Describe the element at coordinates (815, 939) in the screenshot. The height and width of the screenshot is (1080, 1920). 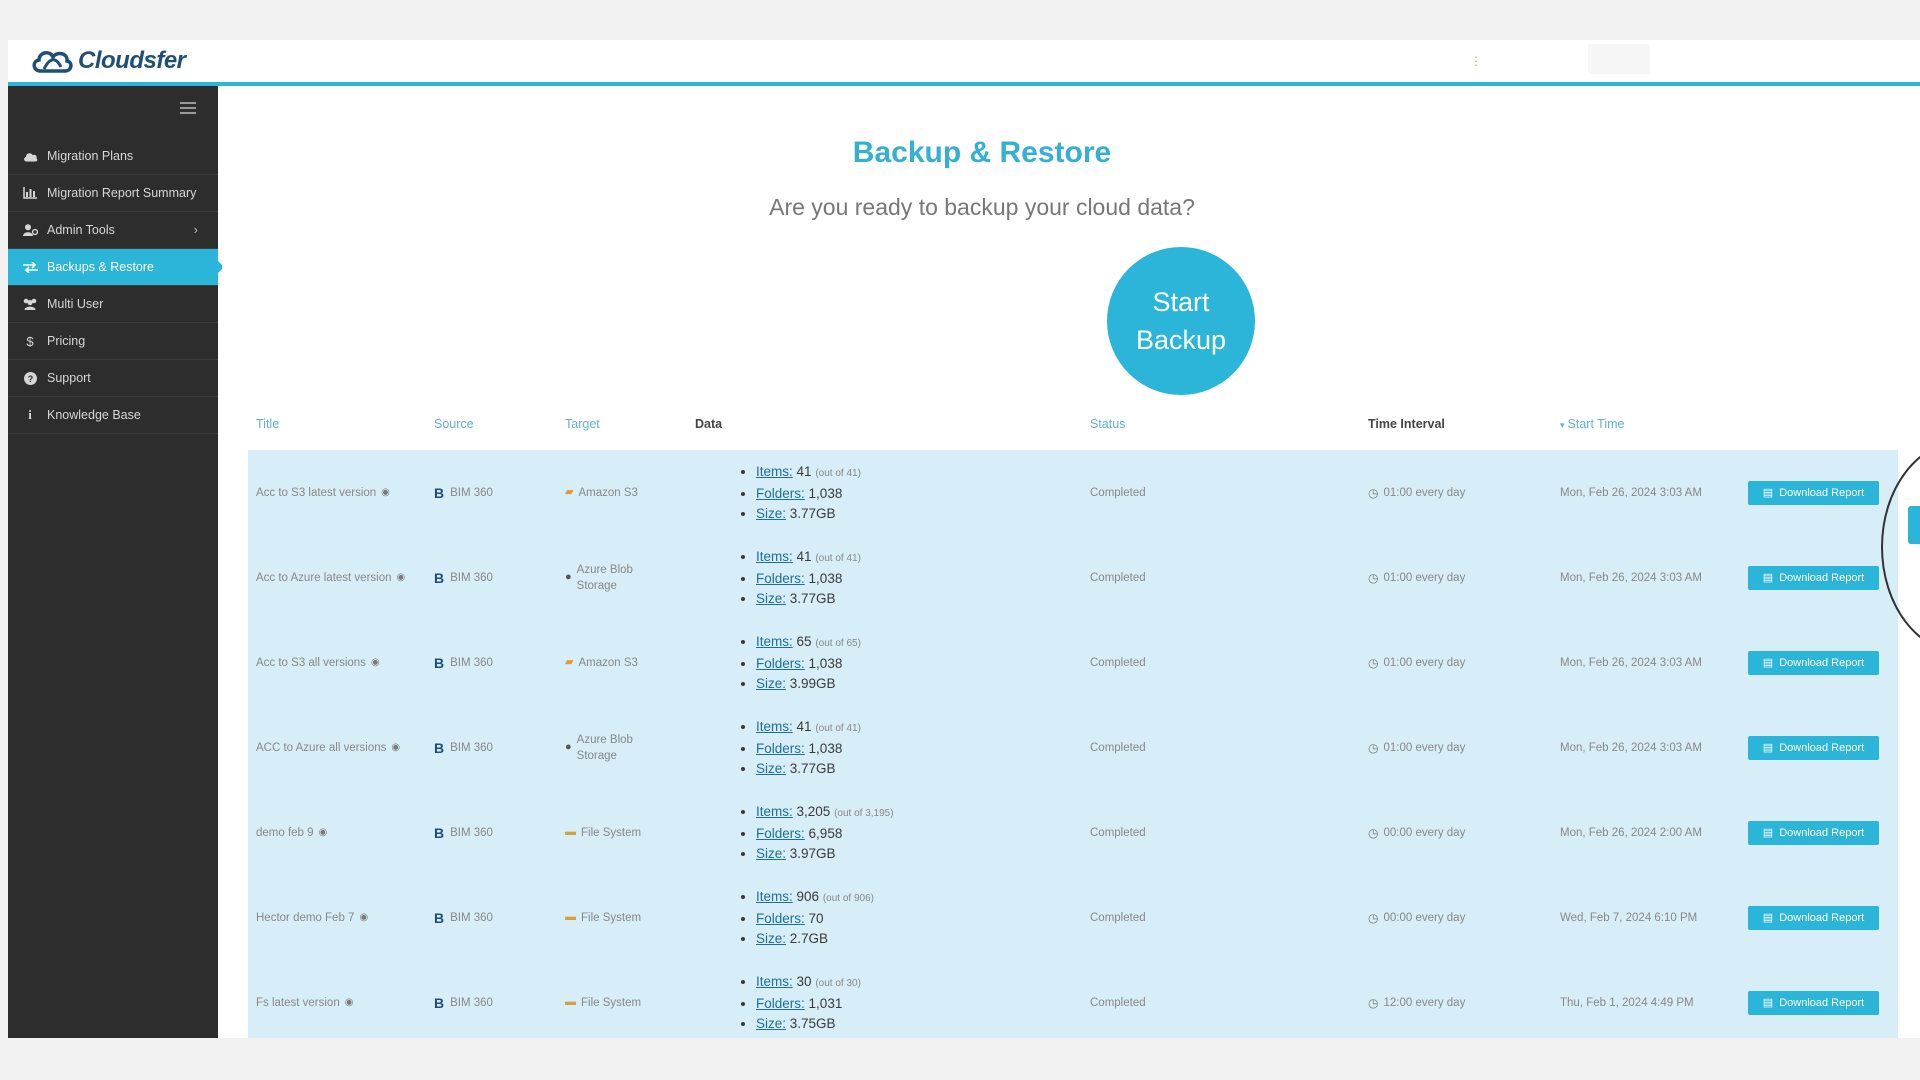
I see `data-size: Size: 2.7GB` at that location.